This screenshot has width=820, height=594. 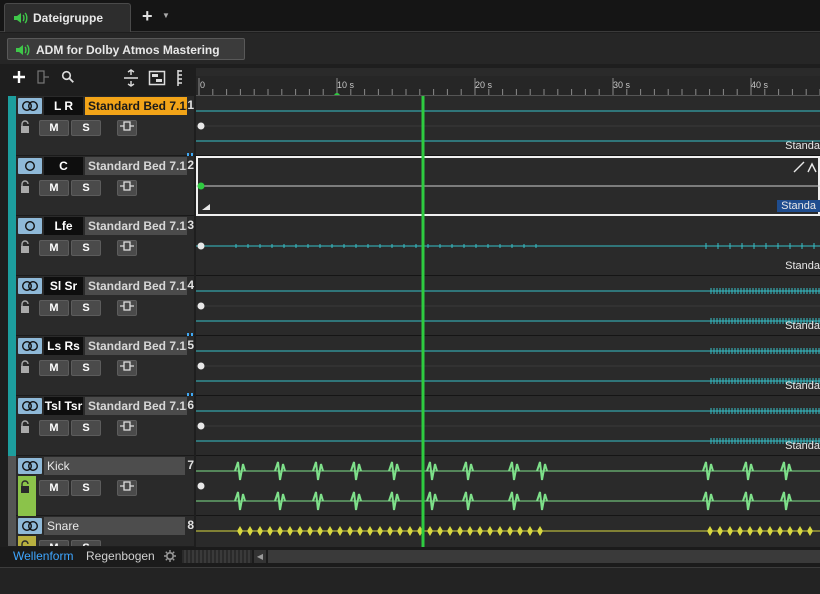 I want to click on overview-strip, so click(x=217, y=556).